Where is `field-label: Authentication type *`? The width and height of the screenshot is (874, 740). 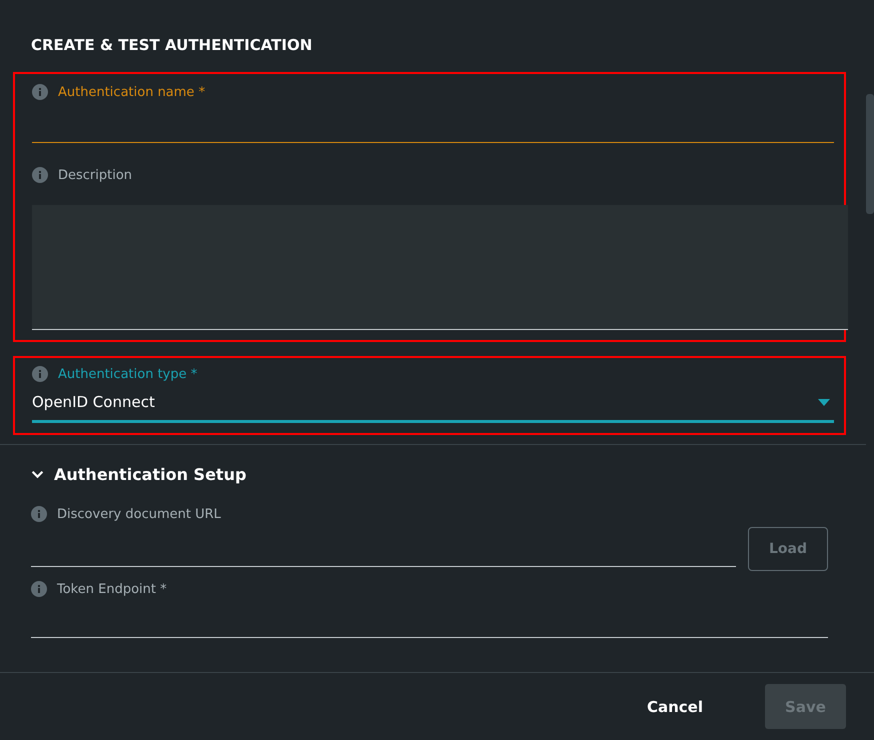 field-label: Authentication type * is located at coordinates (128, 374).